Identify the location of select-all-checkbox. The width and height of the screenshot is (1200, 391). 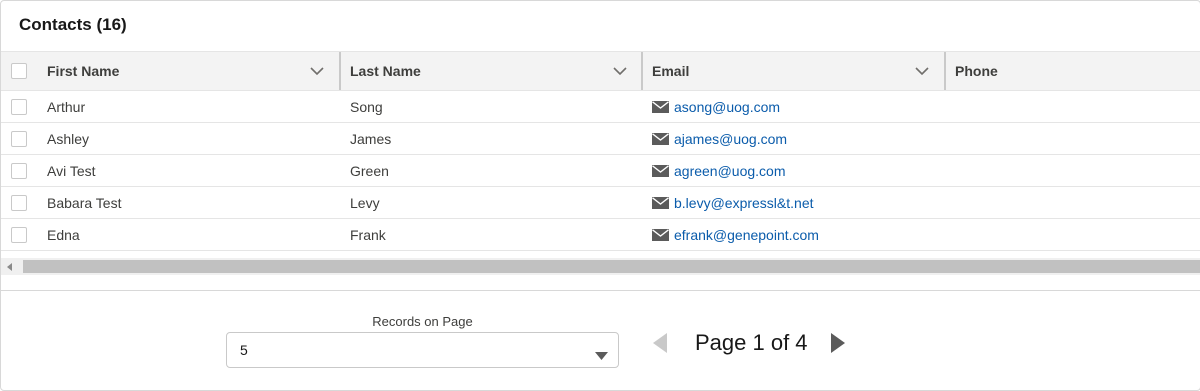
(19, 71).